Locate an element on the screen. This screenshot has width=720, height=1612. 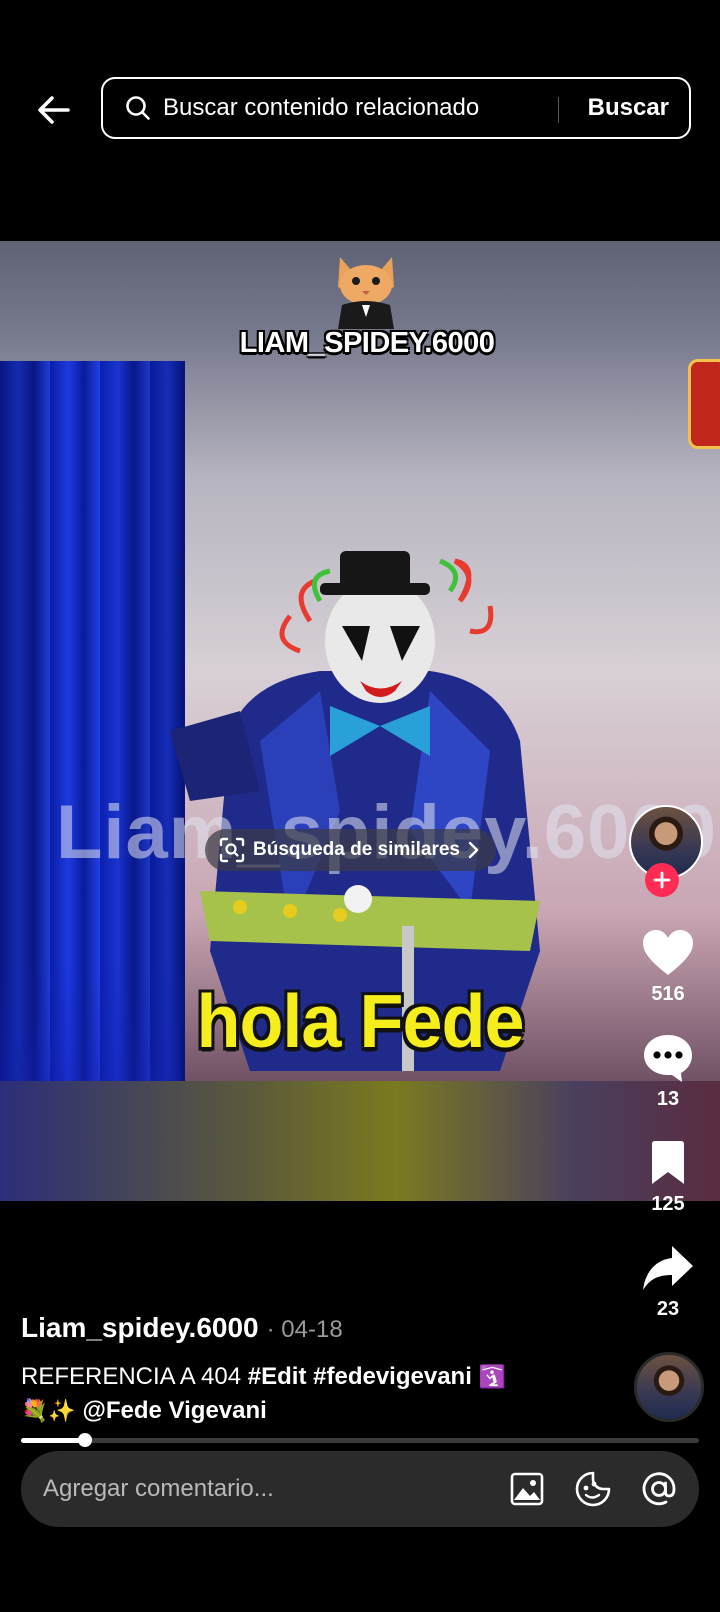
image-button is located at coordinates (527, 1489).